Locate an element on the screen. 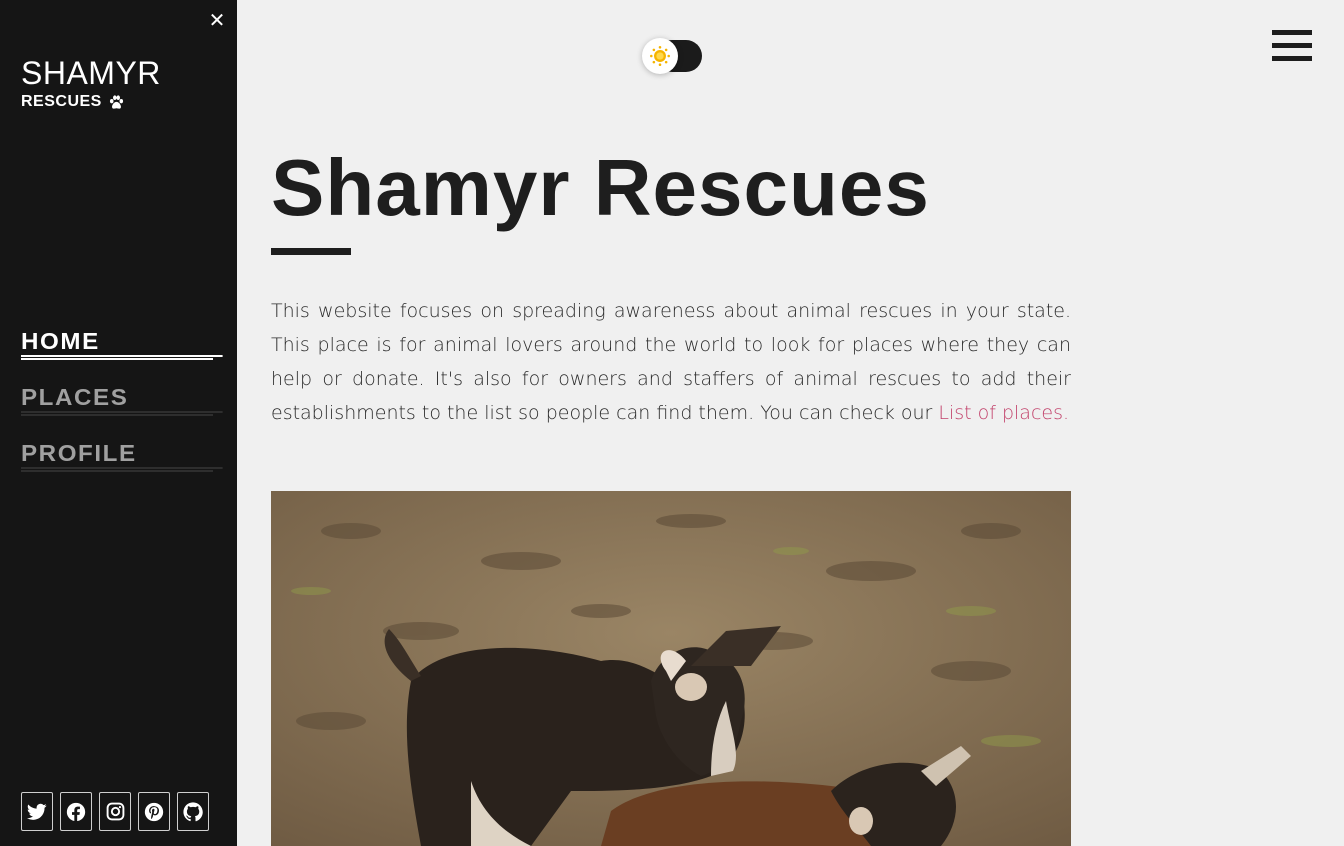  menu-button is located at coordinates (1292, 47).